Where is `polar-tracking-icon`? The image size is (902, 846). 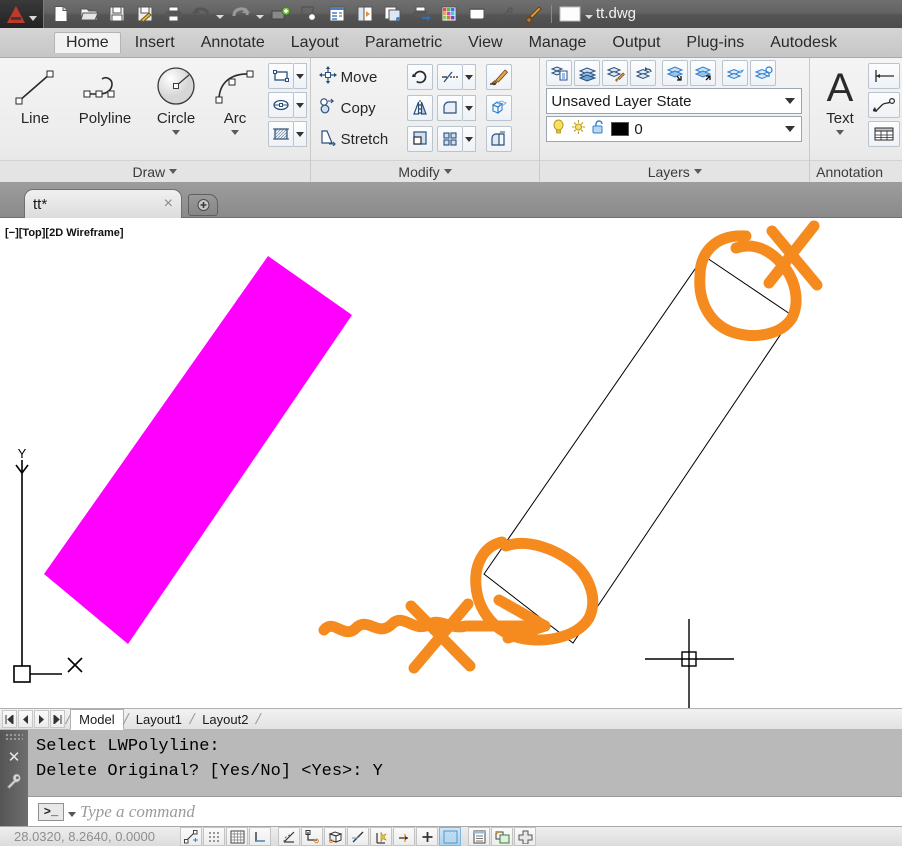 polar-tracking-icon is located at coordinates (289, 836).